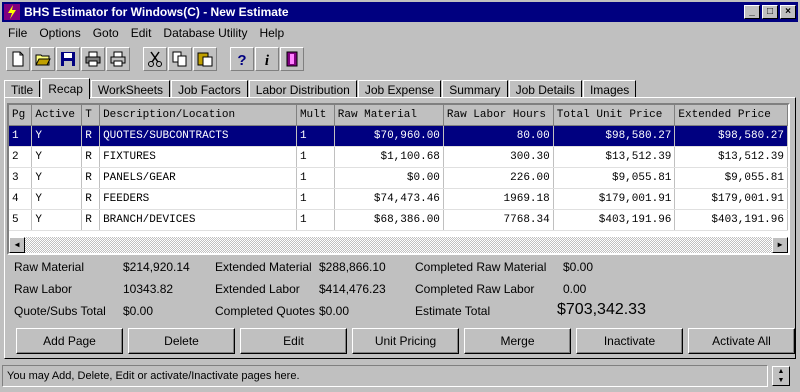 Image resolution: width=800 pixels, height=392 pixels. What do you see at coordinates (741, 341) in the screenshot?
I see `activate-all-button: Activate All` at bounding box center [741, 341].